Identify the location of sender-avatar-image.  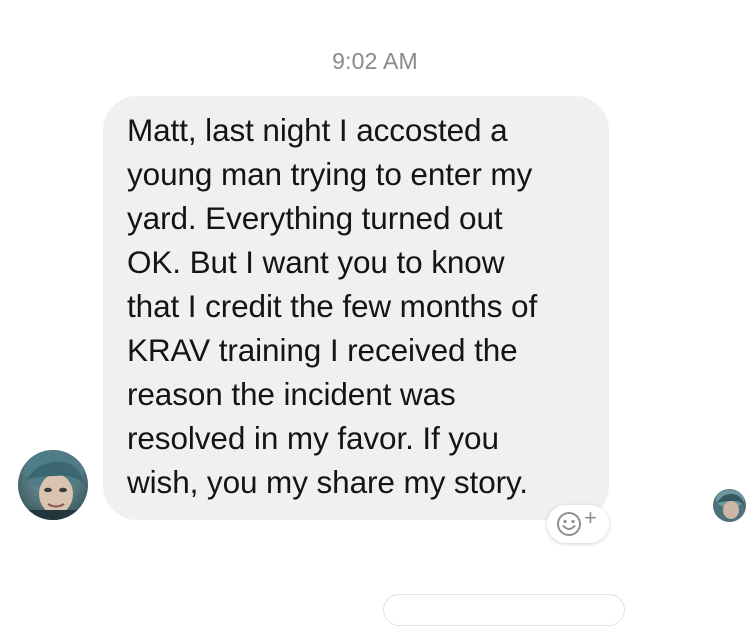
(53, 485).